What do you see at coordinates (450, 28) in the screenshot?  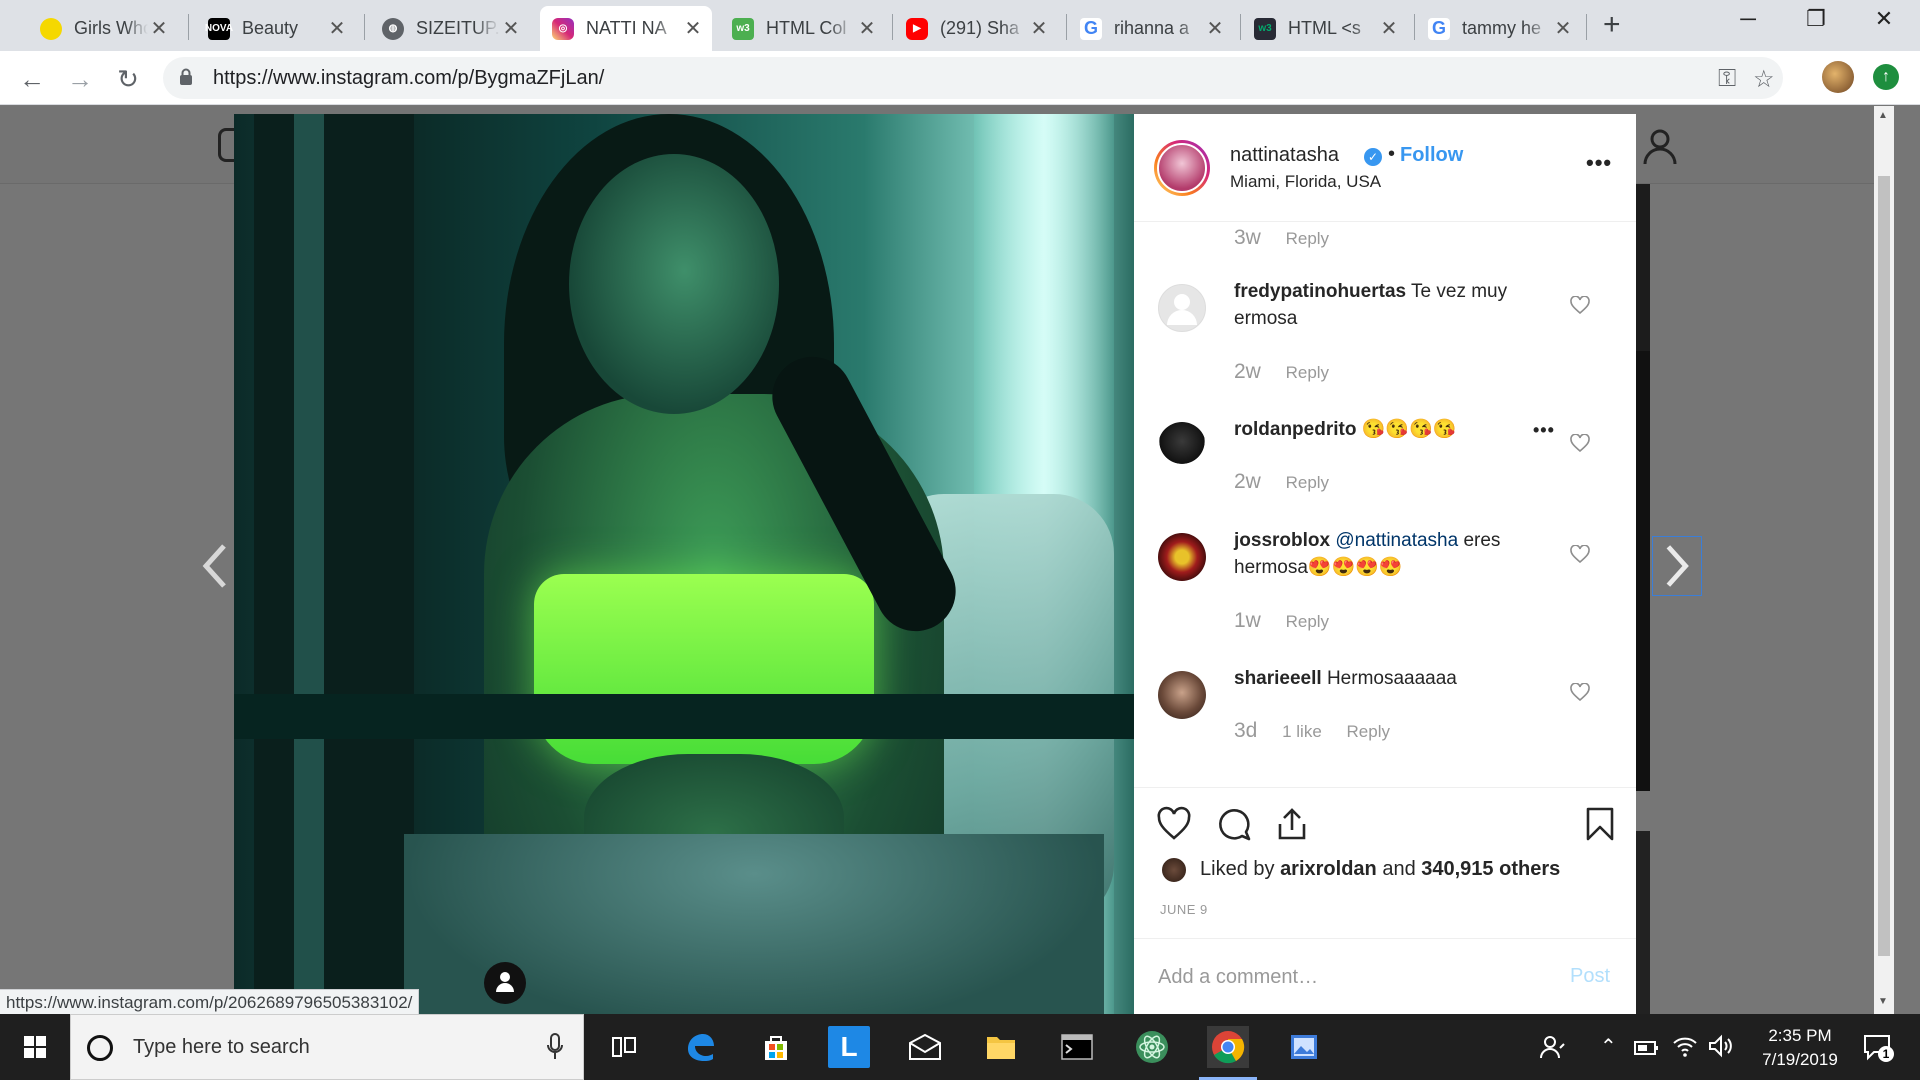 I see `tab-sizeitup: ◍ SIZEITUP. ✕` at bounding box center [450, 28].